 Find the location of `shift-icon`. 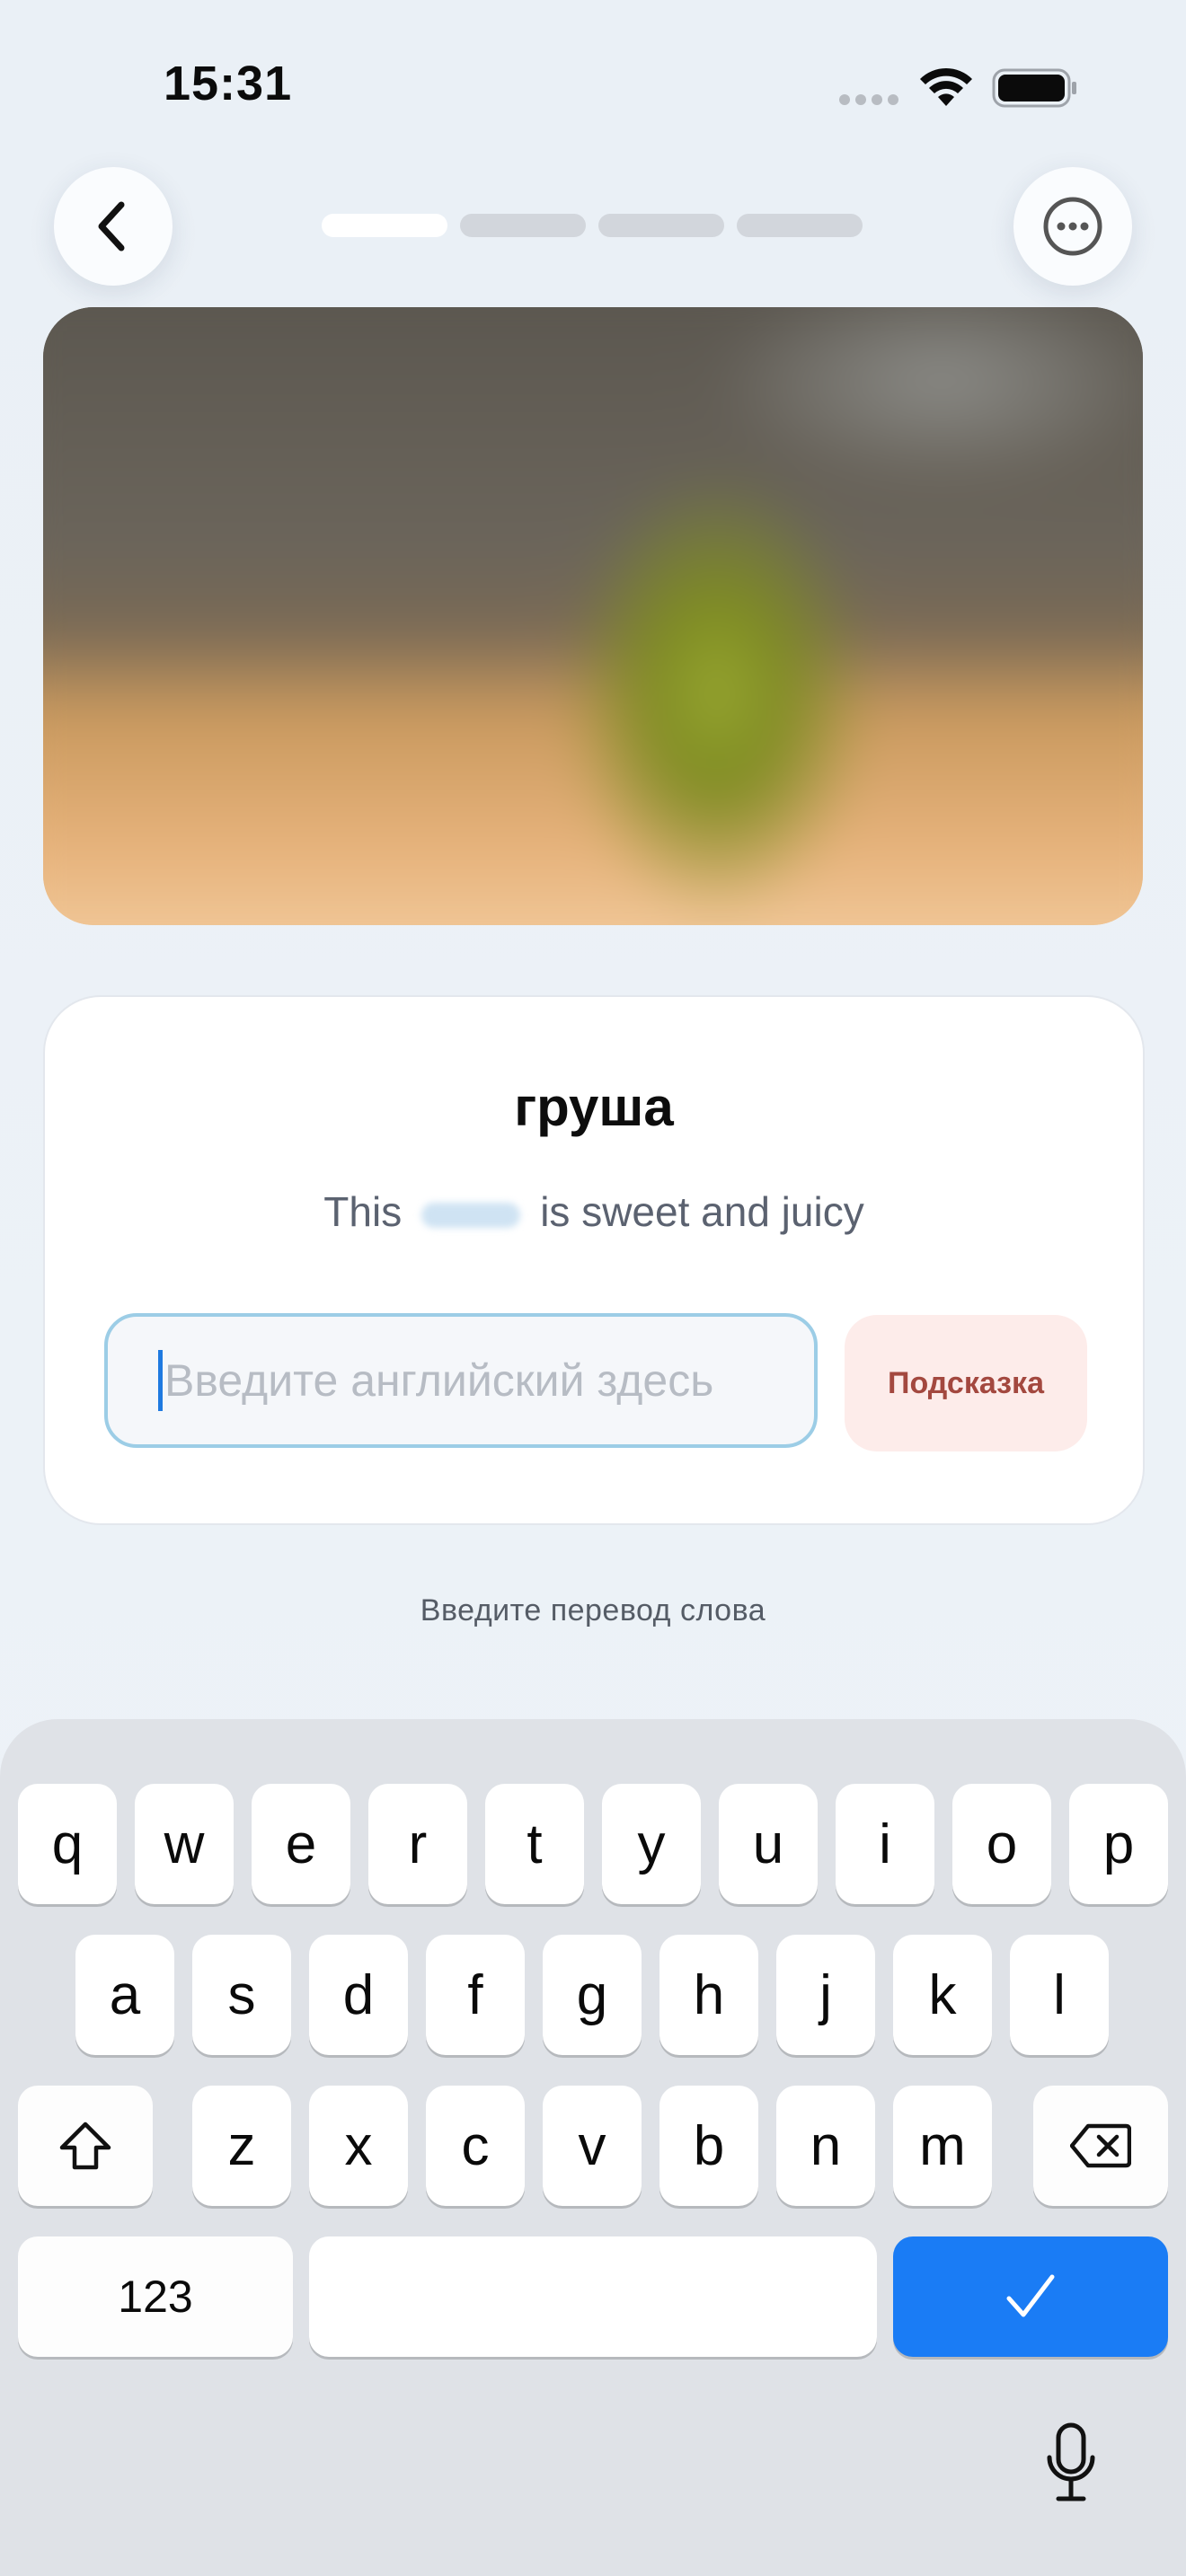

shift-icon is located at coordinates (85, 2146).